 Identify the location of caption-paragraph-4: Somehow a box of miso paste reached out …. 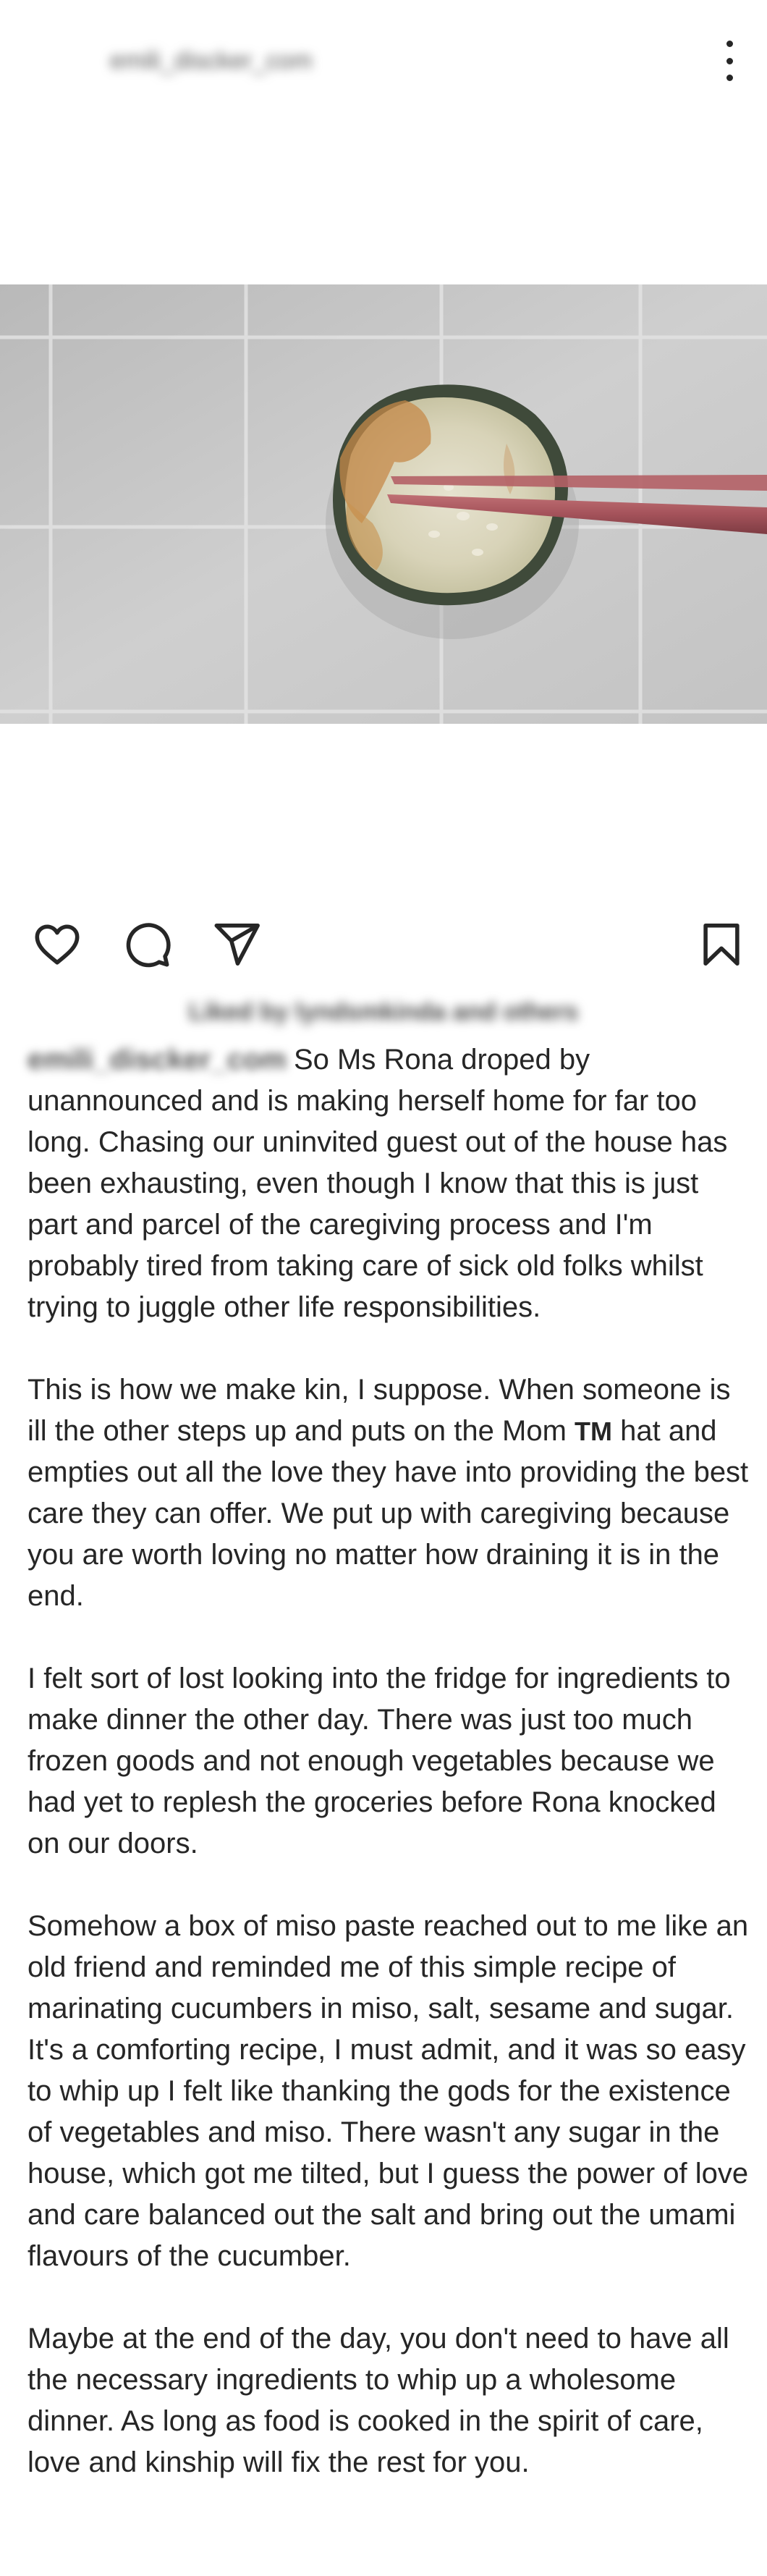
(388, 2091).